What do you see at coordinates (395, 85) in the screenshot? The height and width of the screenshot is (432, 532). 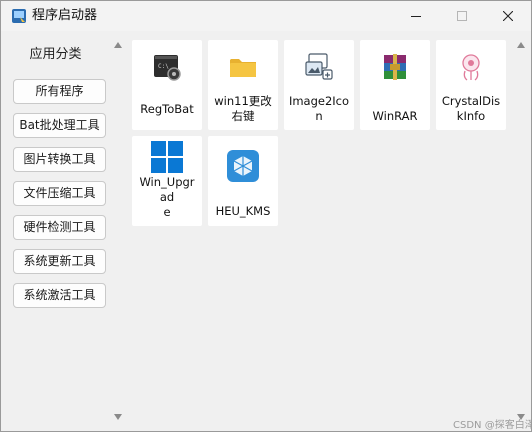 I see `app-tile-winrar: WinRAR` at bounding box center [395, 85].